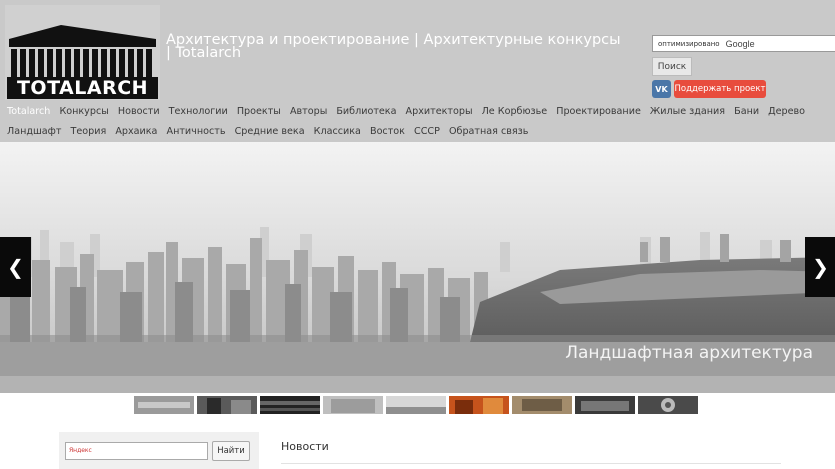 Image resolution: width=835 pixels, height=469 pixels. What do you see at coordinates (598, 111) in the screenshot?
I see `nav-item-design: Проектирование` at bounding box center [598, 111].